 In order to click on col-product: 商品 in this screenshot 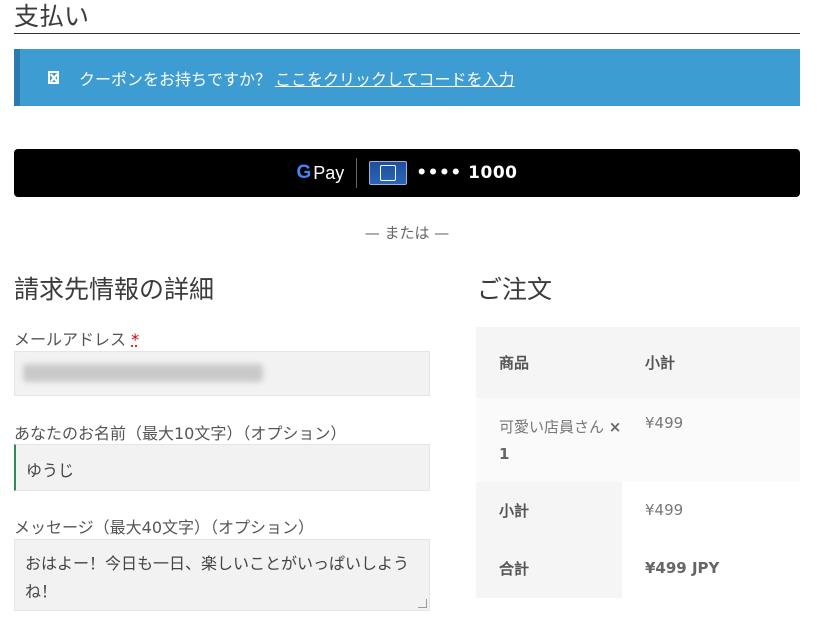, I will do `click(514, 363)`.